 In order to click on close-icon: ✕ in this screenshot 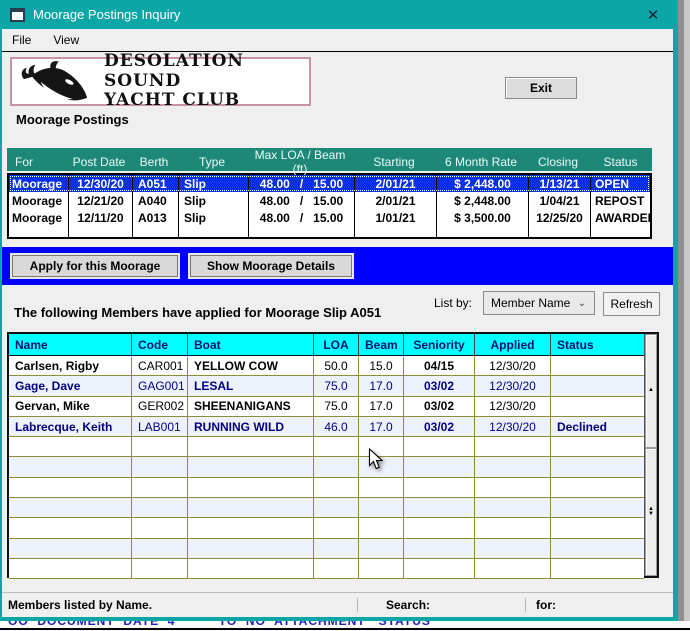, I will do `click(653, 15)`.